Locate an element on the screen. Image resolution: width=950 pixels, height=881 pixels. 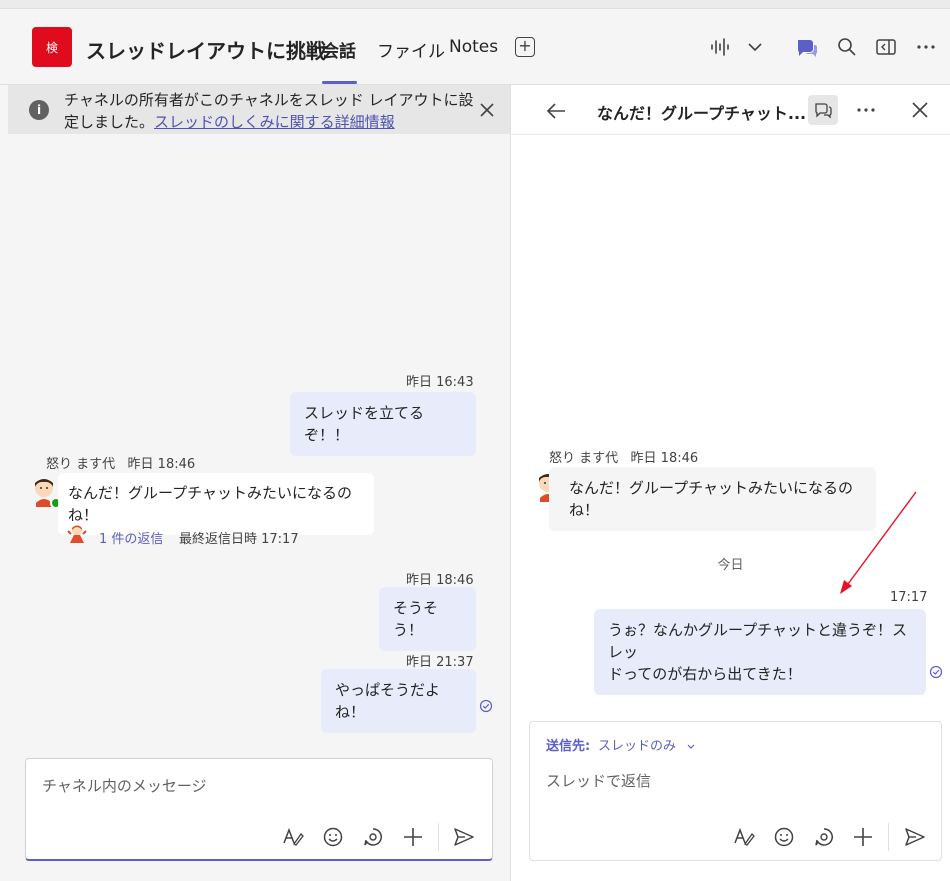
channel-title: スレッドレイアウトに挑戦 is located at coordinates (206, 51).